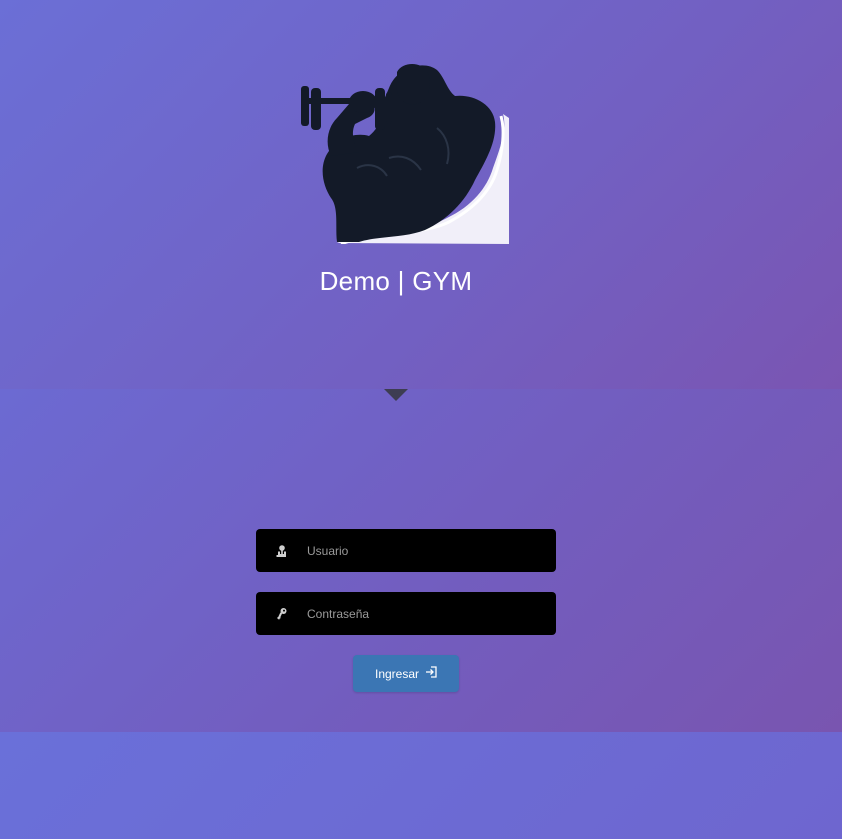  What do you see at coordinates (281, 550) in the screenshot?
I see `user-icon` at bounding box center [281, 550].